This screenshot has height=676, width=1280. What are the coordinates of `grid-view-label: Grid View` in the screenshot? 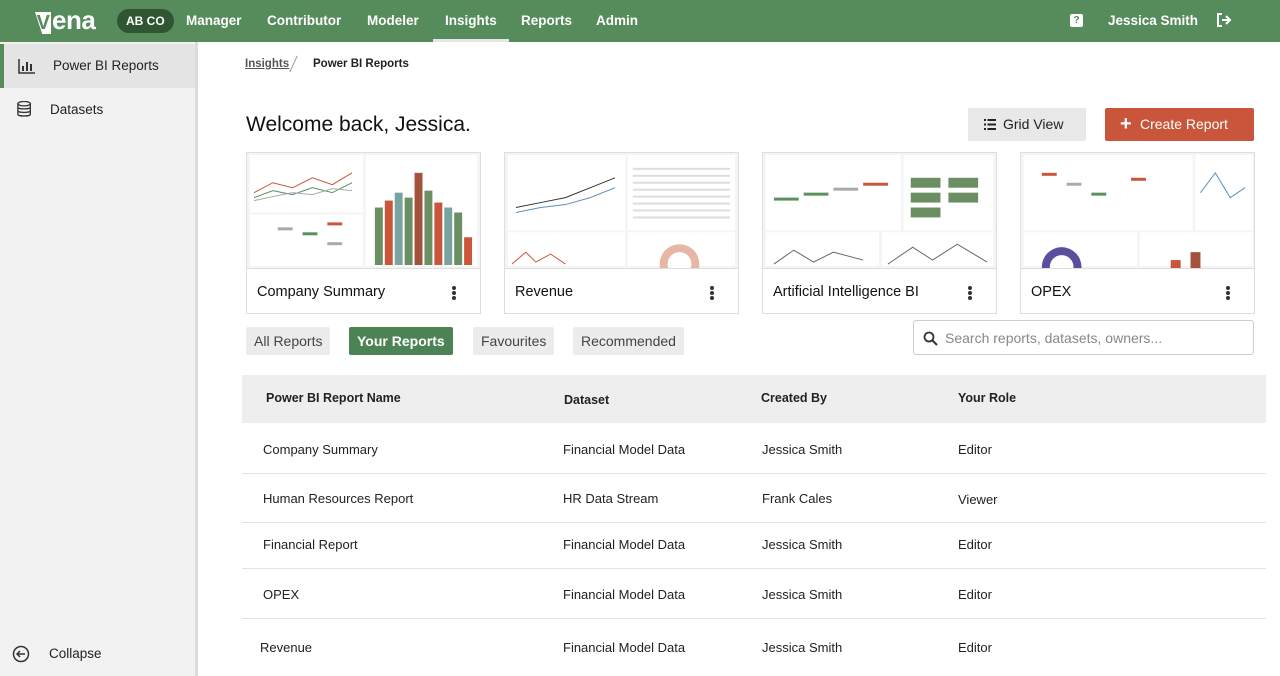 It's located at (1033, 124).